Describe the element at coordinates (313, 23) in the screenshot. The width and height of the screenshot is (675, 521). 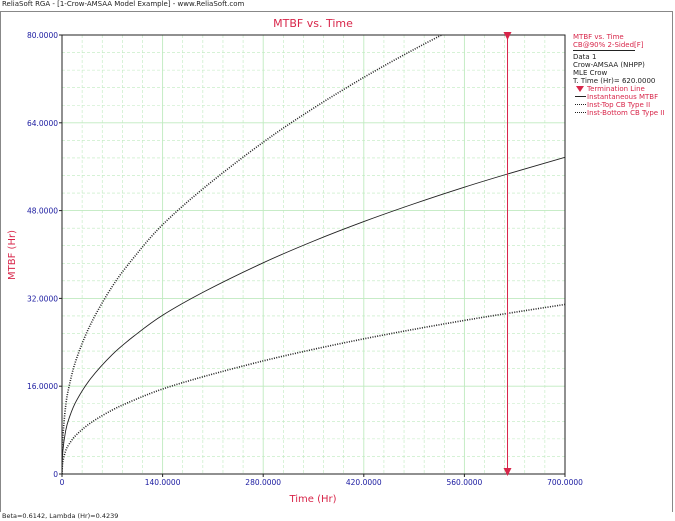
I see `chart-title: MTBF vs. Time` at that location.